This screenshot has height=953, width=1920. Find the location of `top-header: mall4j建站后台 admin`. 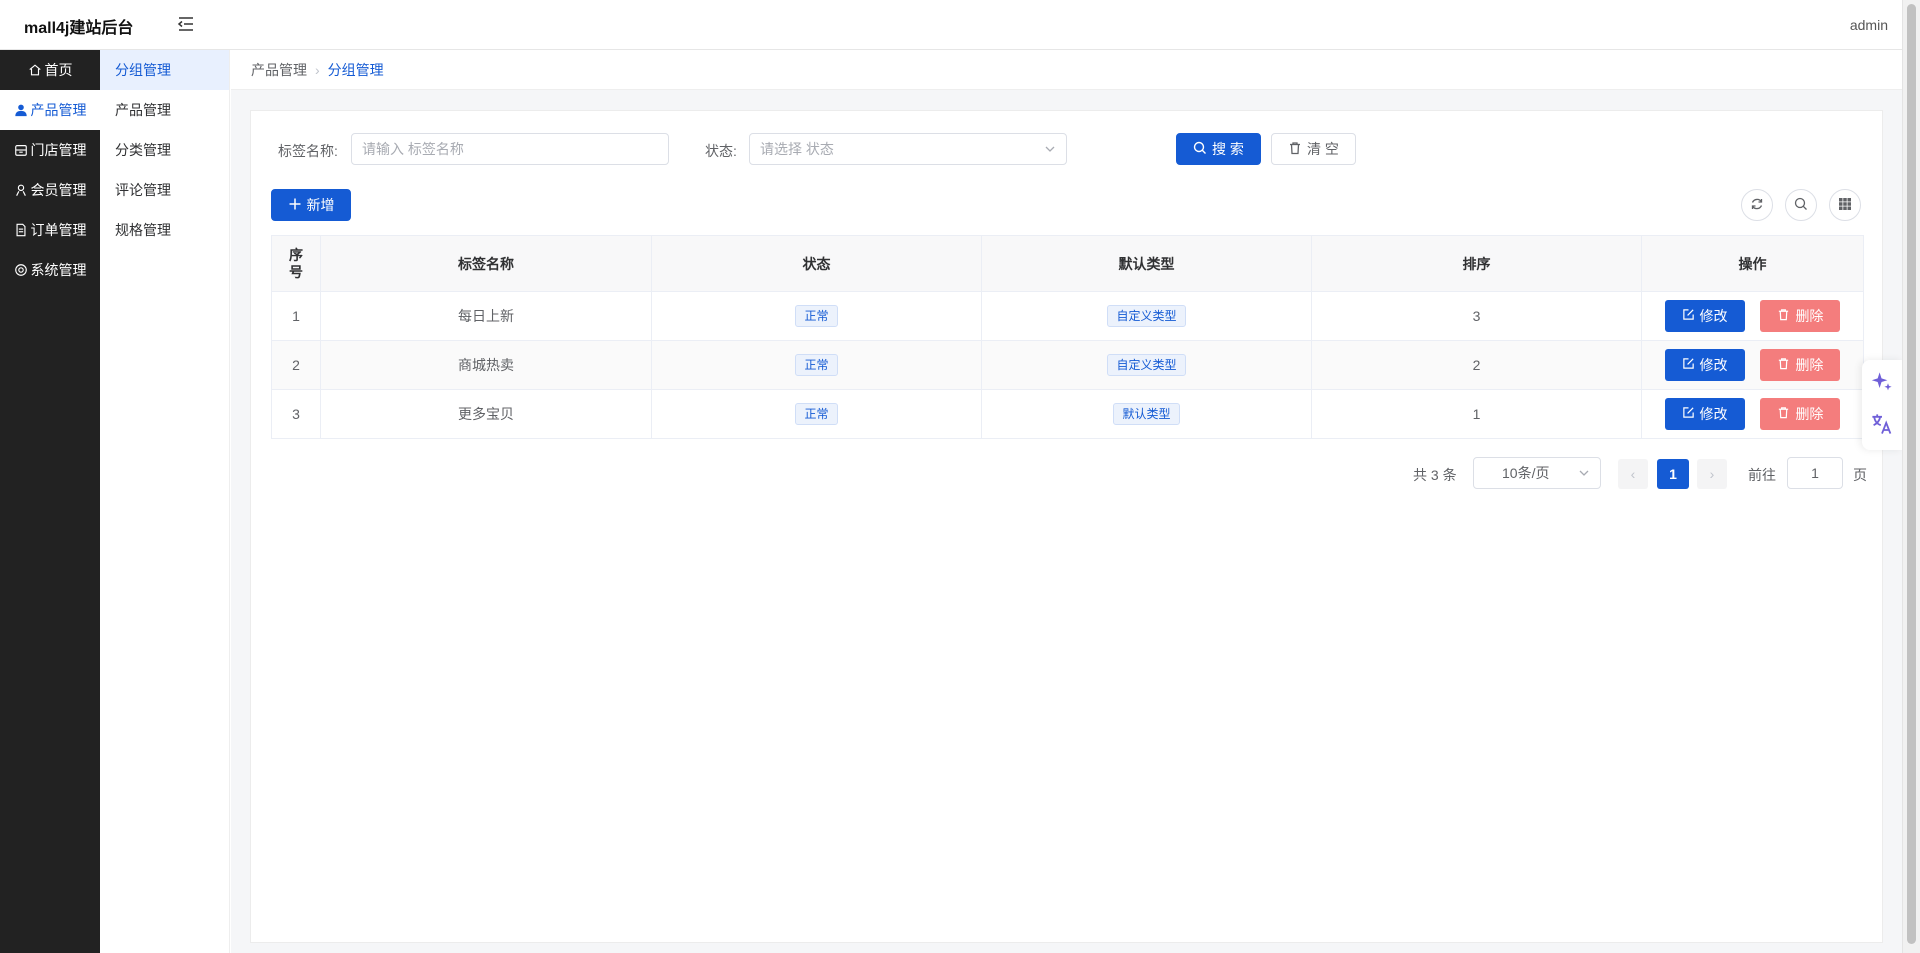

top-header: mall4j建站后台 admin is located at coordinates (951, 25).